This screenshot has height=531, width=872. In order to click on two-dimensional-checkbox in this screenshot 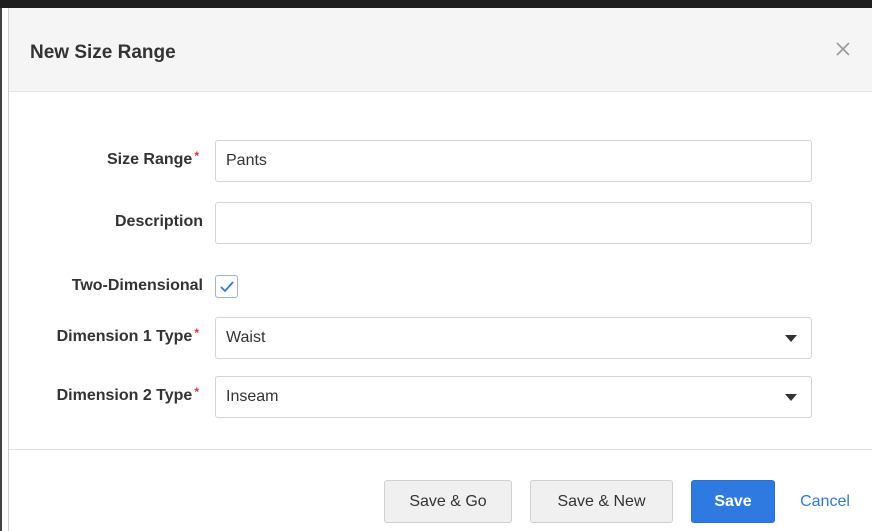, I will do `click(226, 286)`.